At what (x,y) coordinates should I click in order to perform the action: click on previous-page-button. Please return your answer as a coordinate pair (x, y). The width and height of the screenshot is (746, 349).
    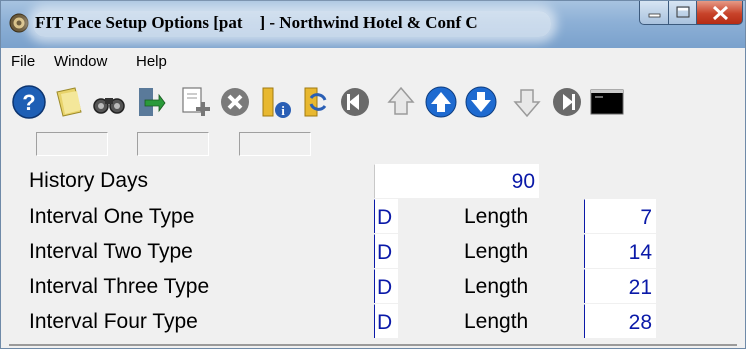
    Looking at the image, I should click on (401, 102).